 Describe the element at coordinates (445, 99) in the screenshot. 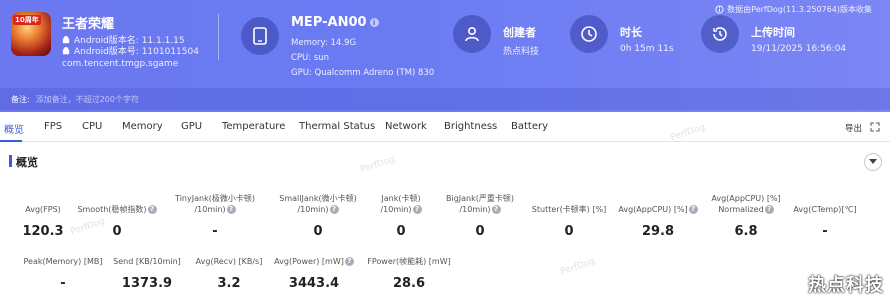

I see `note-bar: 备注: 添加备注，不超过200个字符` at that location.